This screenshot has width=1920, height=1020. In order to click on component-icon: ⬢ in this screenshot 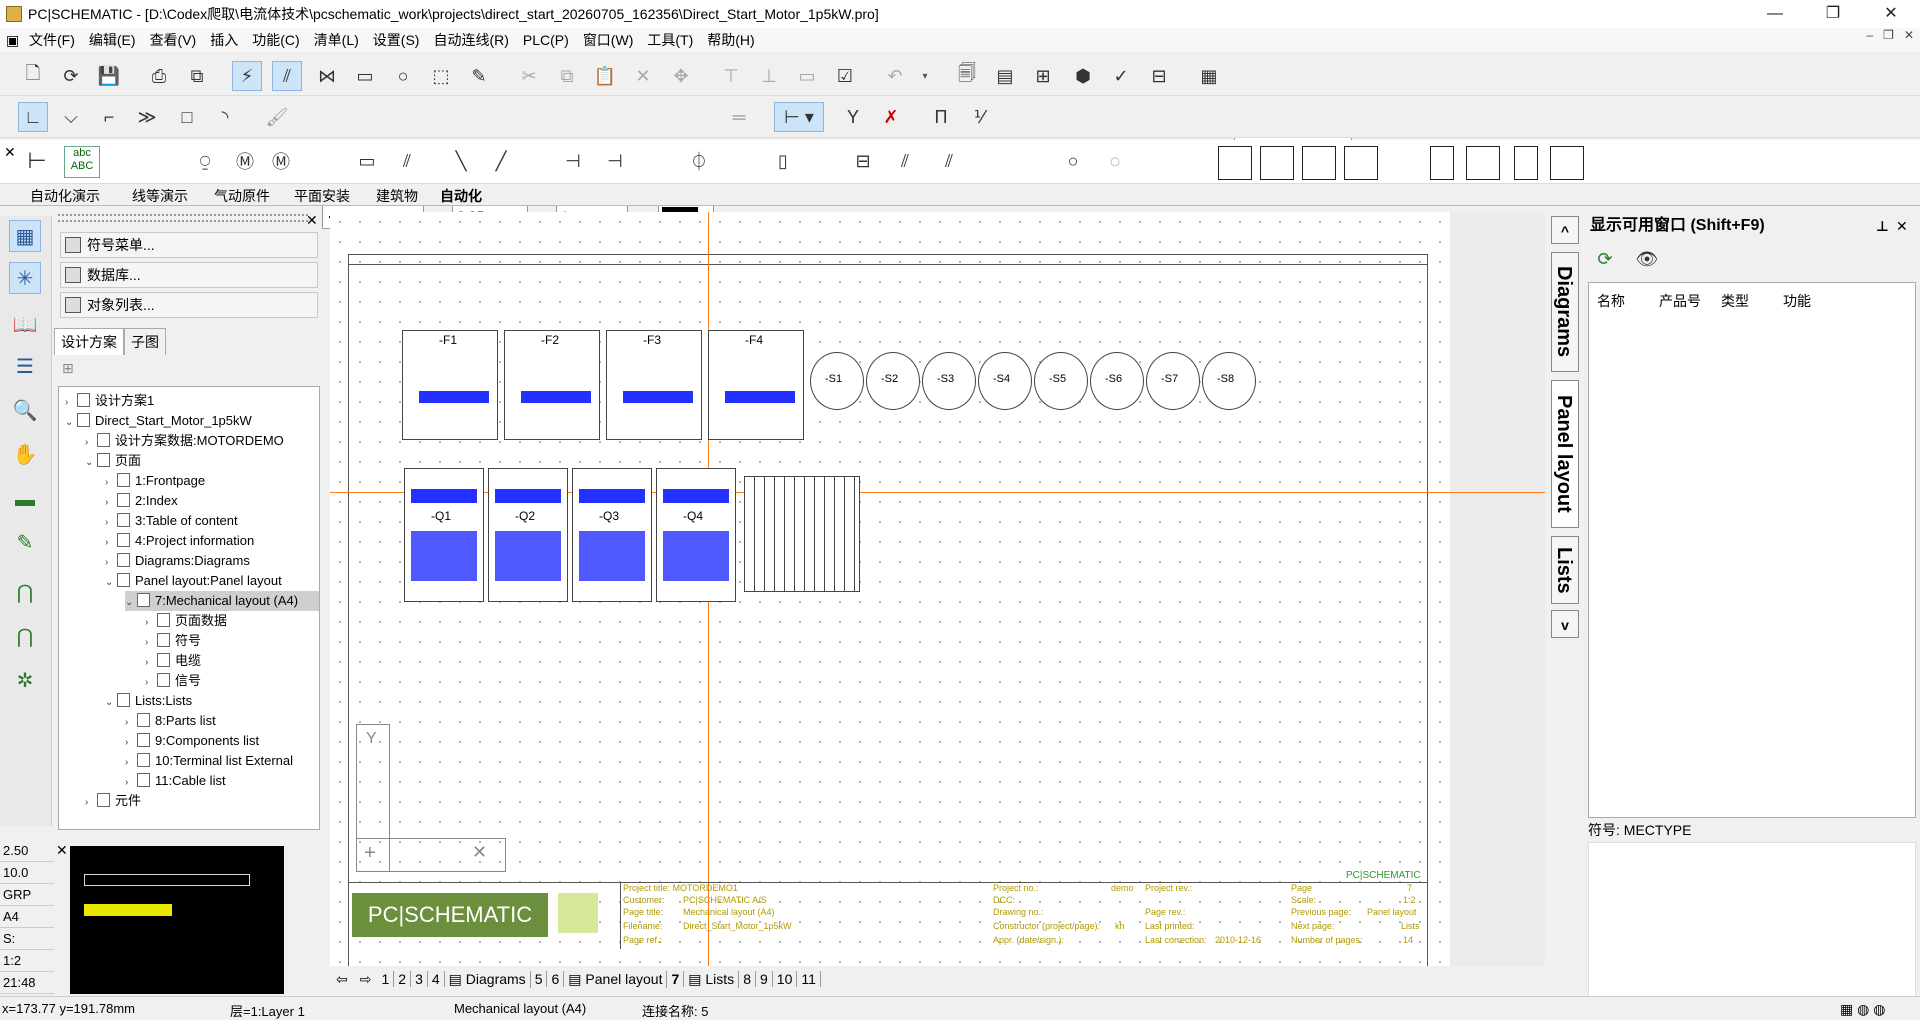, I will do `click(1083, 76)`.